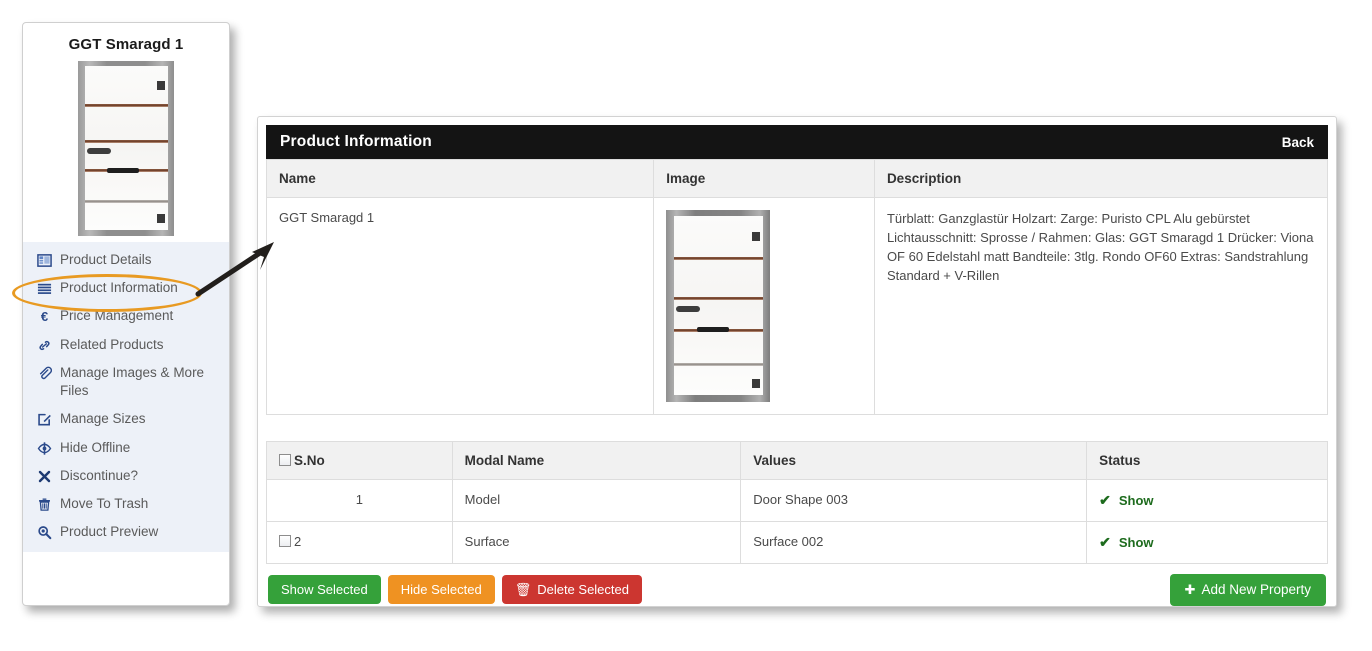 This screenshot has height=651, width=1372. Describe the element at coordinates (324, 590) in the screenshot. I see `show-selected-button: Show Selected` at that location.